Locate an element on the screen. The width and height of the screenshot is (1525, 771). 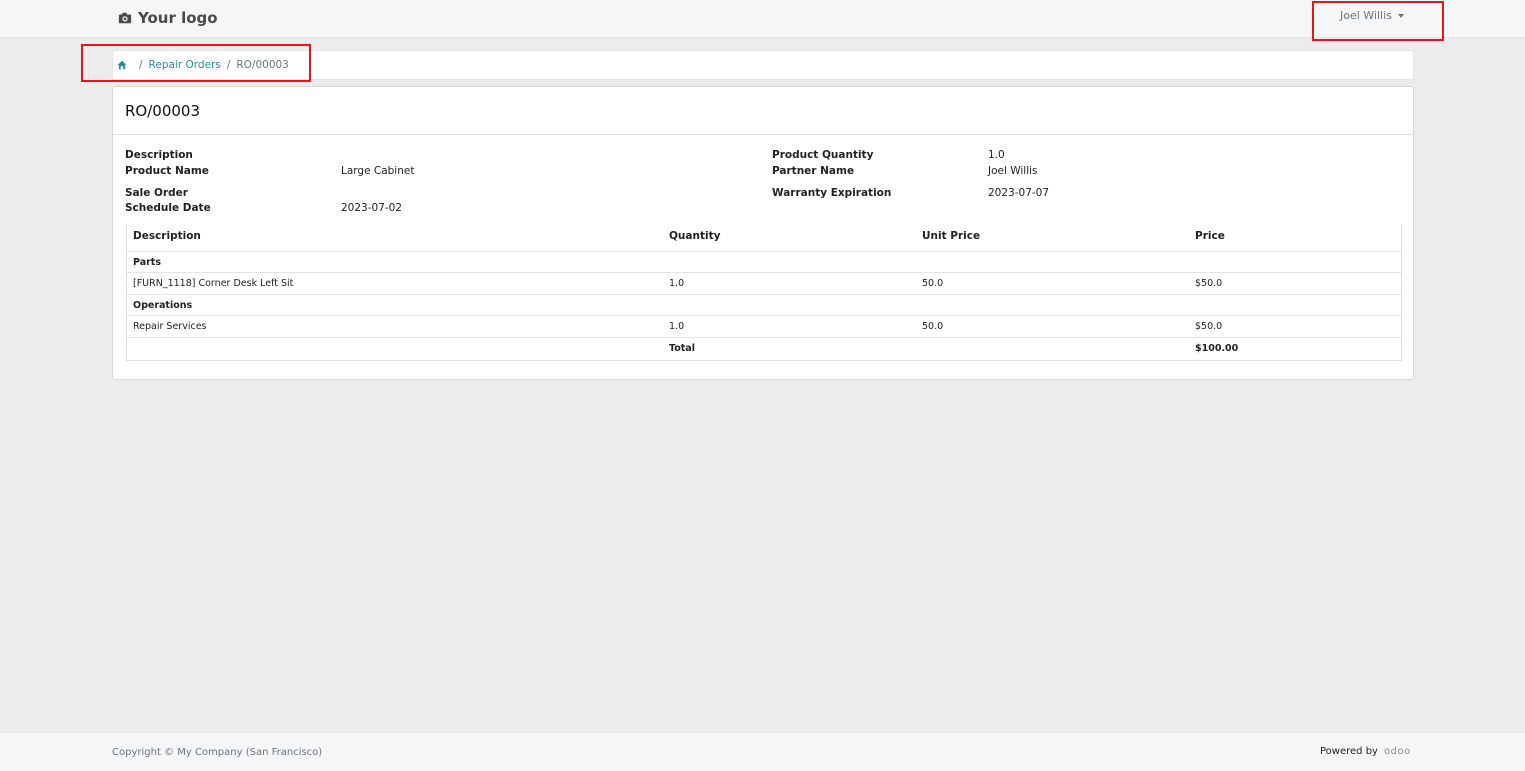
powered-by-label: Powered by is located at coordinates (1349, 751).